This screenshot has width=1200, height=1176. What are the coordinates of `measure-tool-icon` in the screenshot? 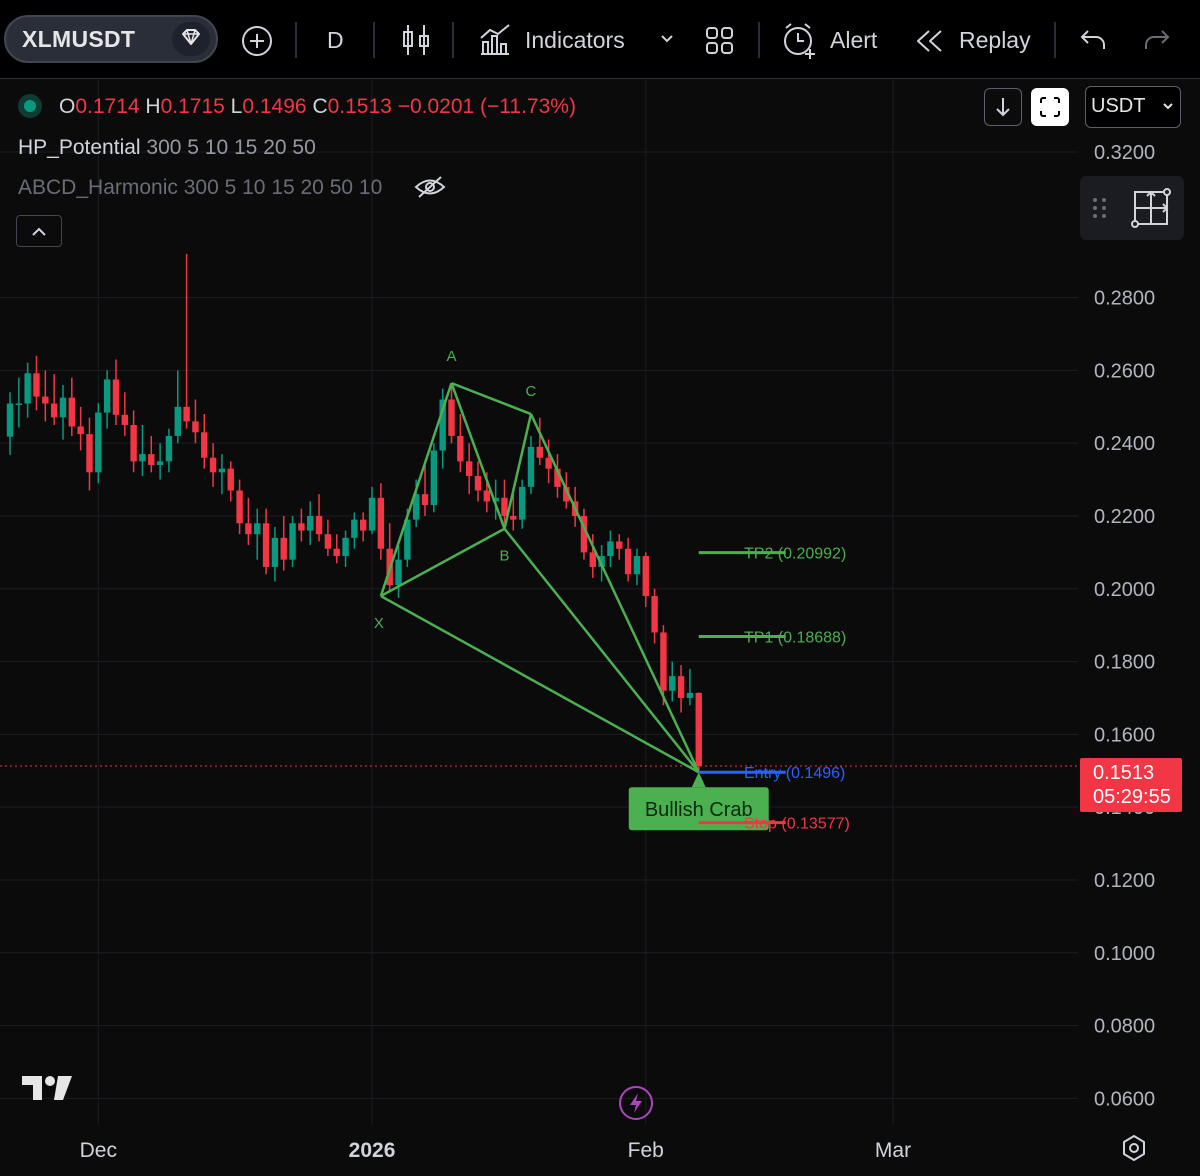 It's located at (1151, 208).